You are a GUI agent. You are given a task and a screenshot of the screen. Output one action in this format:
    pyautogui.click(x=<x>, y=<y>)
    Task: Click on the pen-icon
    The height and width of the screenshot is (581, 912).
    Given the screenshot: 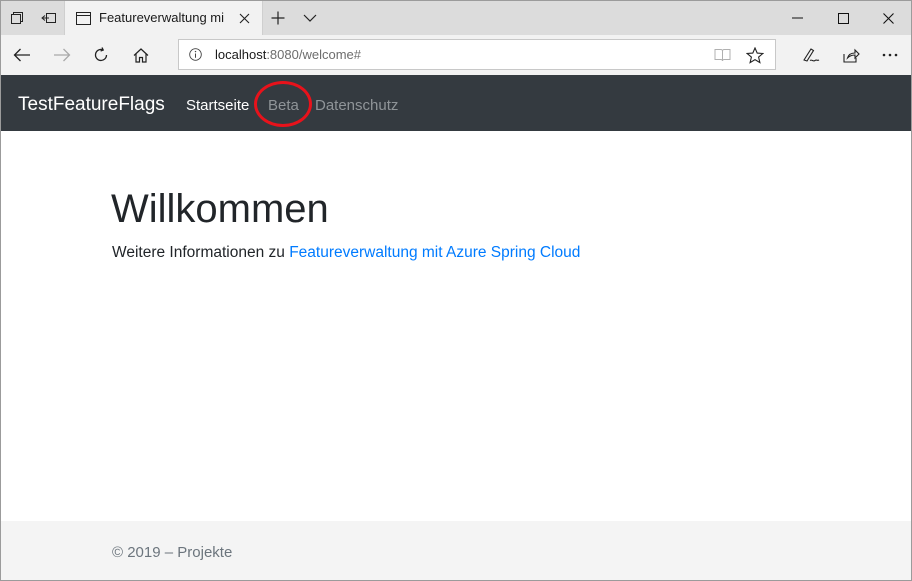 What is the action you would take?
    pyautogui.click(x=811, y=55)
    